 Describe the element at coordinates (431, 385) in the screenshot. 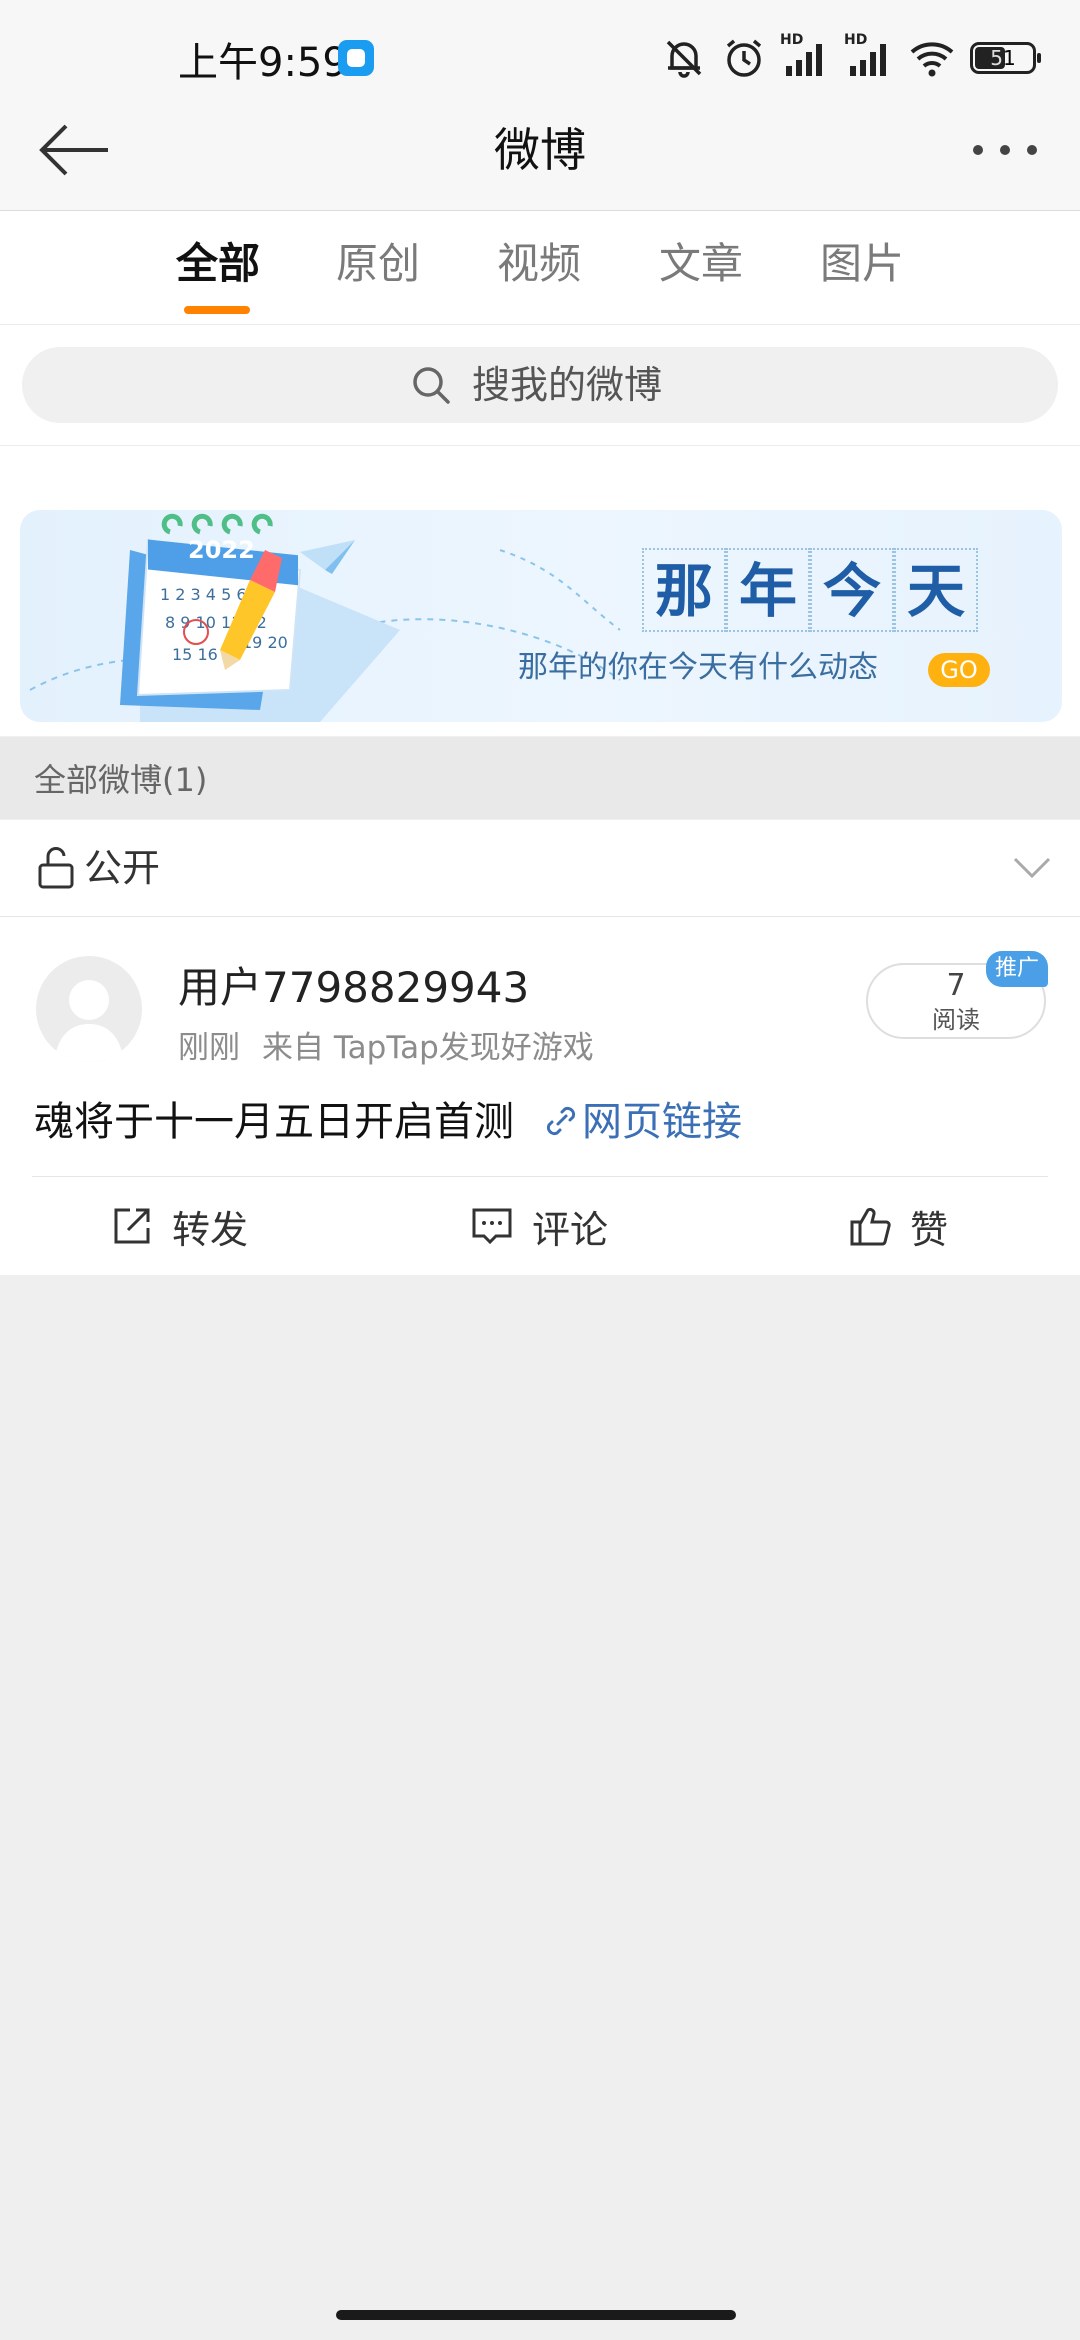

I see `search-icon` at that location.